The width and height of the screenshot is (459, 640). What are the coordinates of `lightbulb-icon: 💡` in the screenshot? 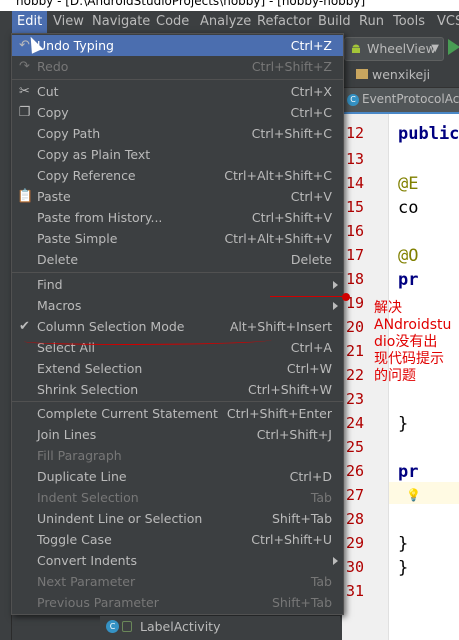 It's located at (413, 495).